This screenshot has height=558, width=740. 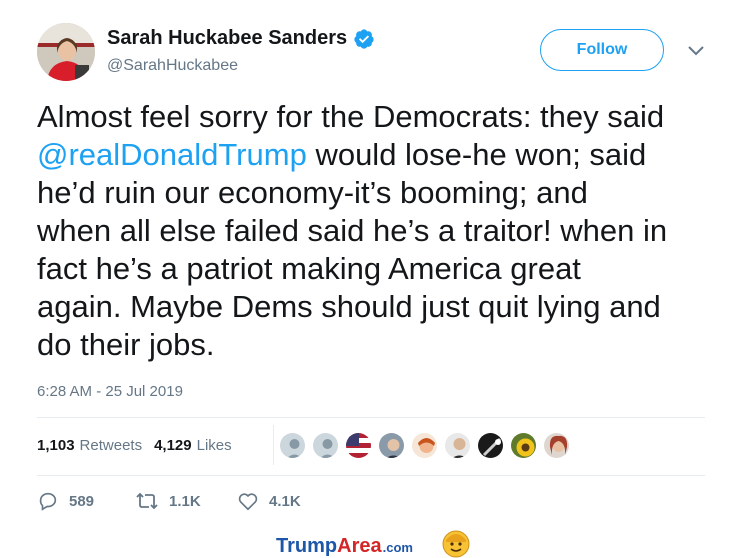 What do you see at coordinates (397, 547) in the screenshot?
I see `watermark-com: .com` at bounding box center [397, 547].